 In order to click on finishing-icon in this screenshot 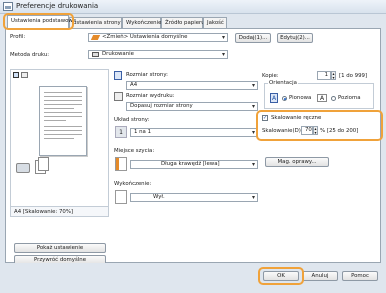, I will do `click(121, 197)`.